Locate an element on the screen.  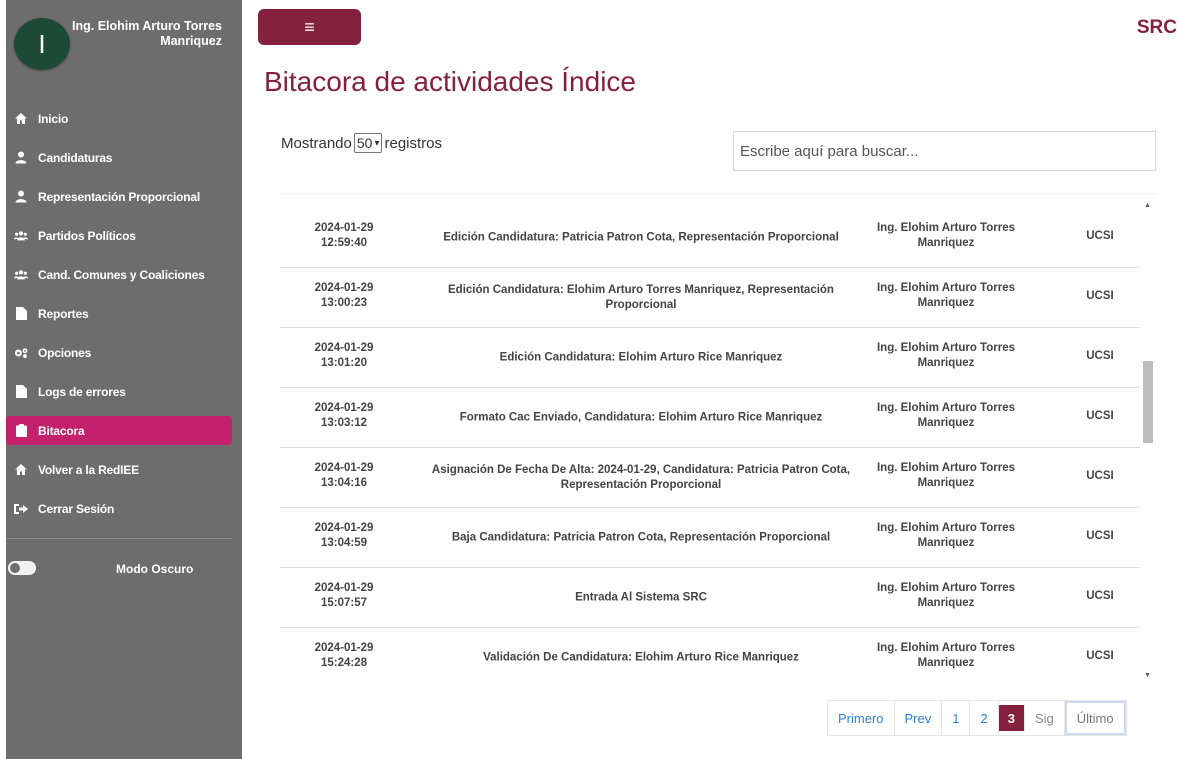
cell-time: 13:04:59 is located at coordinates (344, 543).